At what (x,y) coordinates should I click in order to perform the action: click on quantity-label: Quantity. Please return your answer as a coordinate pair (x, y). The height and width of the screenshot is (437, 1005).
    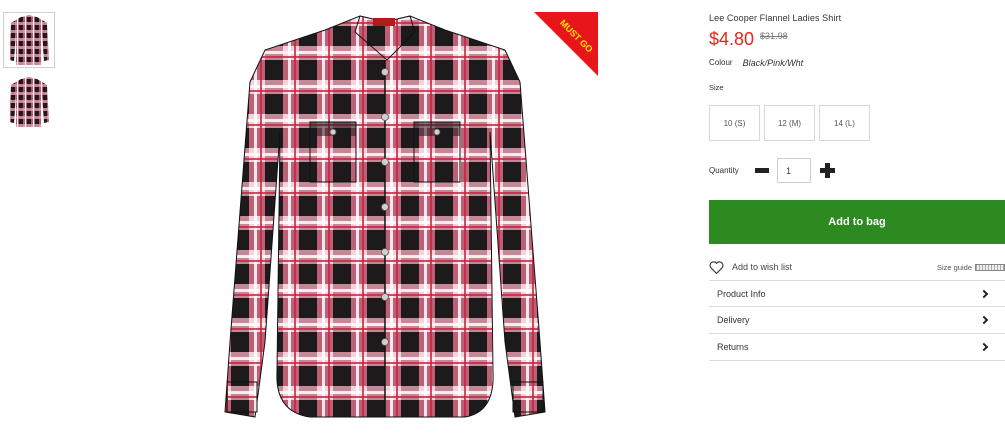
    Looking at the image, I should click on (724, 170).